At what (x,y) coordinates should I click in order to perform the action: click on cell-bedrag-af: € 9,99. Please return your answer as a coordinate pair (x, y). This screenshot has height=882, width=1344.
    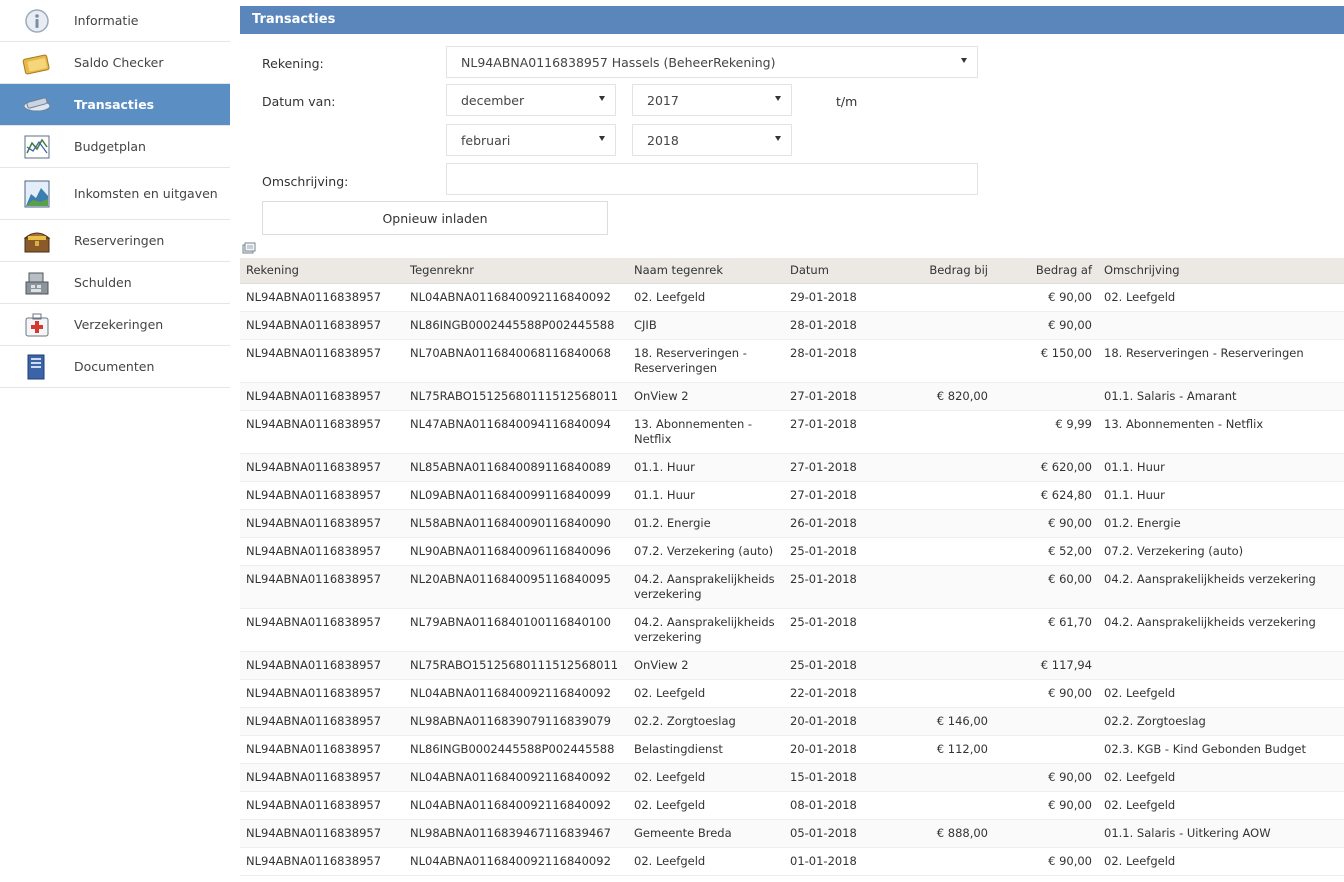
    Looking at the image, I should click on (1046, 432).